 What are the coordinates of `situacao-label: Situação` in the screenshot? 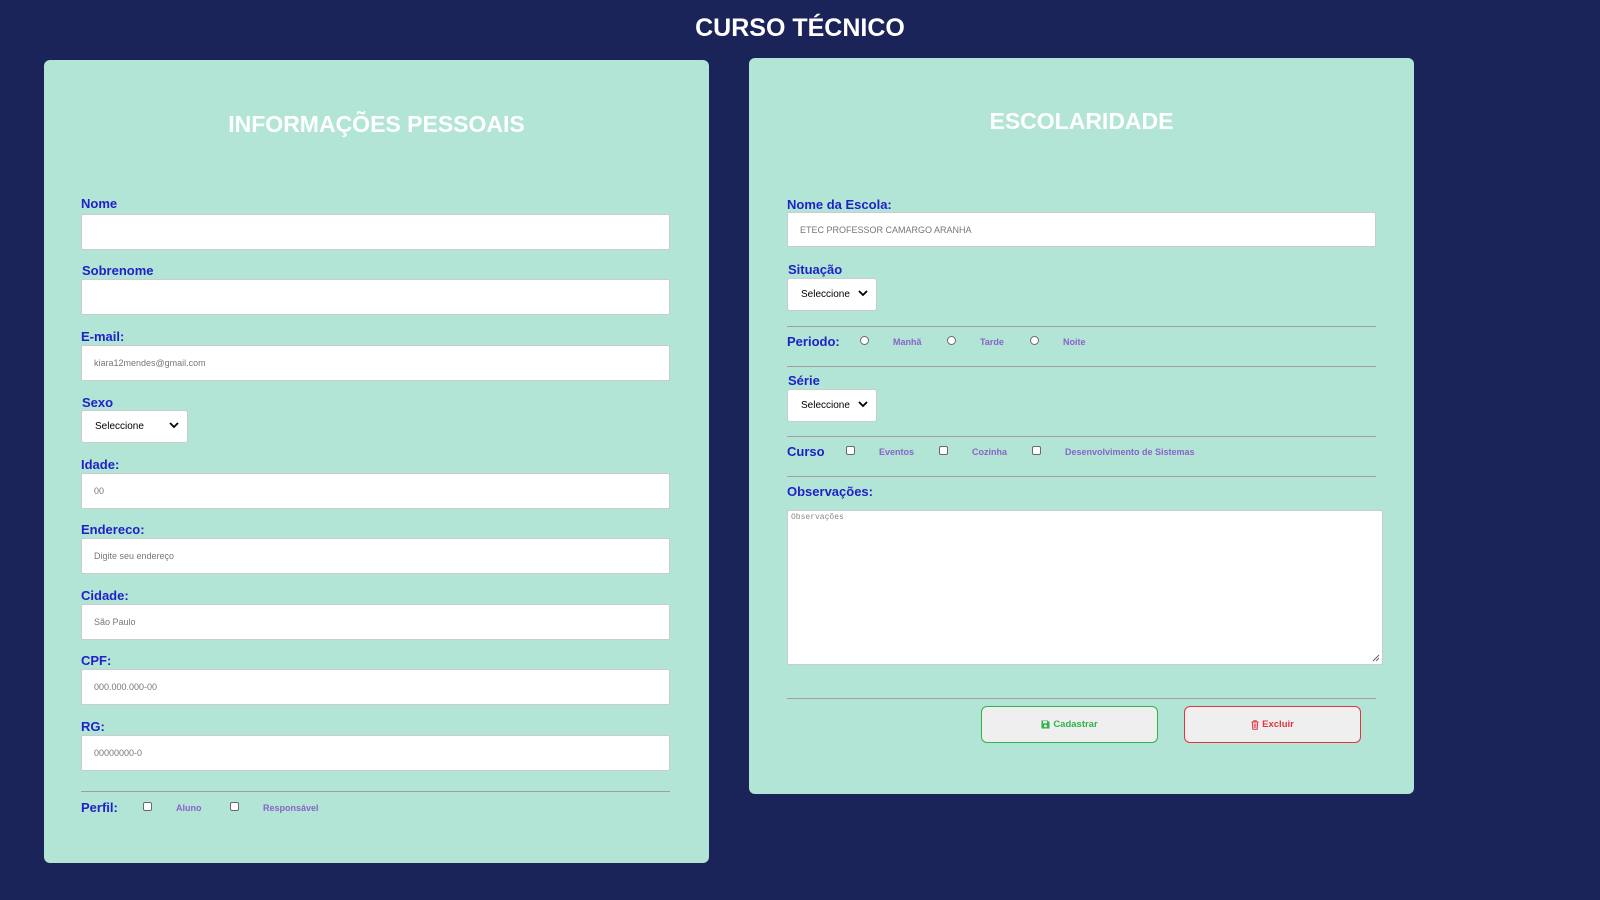 It's located at (815, 269).